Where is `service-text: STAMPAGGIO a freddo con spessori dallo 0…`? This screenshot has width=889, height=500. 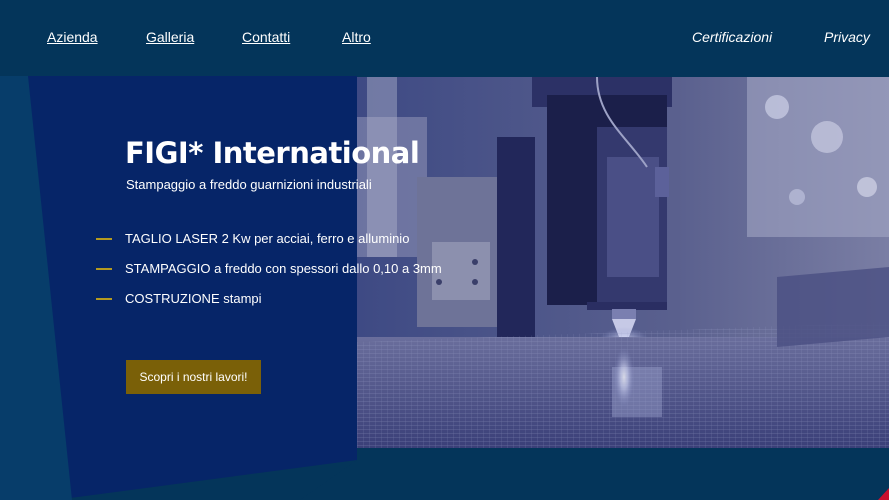 service-text: STAMPAGGIO a freddo con spessori dallo 0… is located at coordinates (283, 268).